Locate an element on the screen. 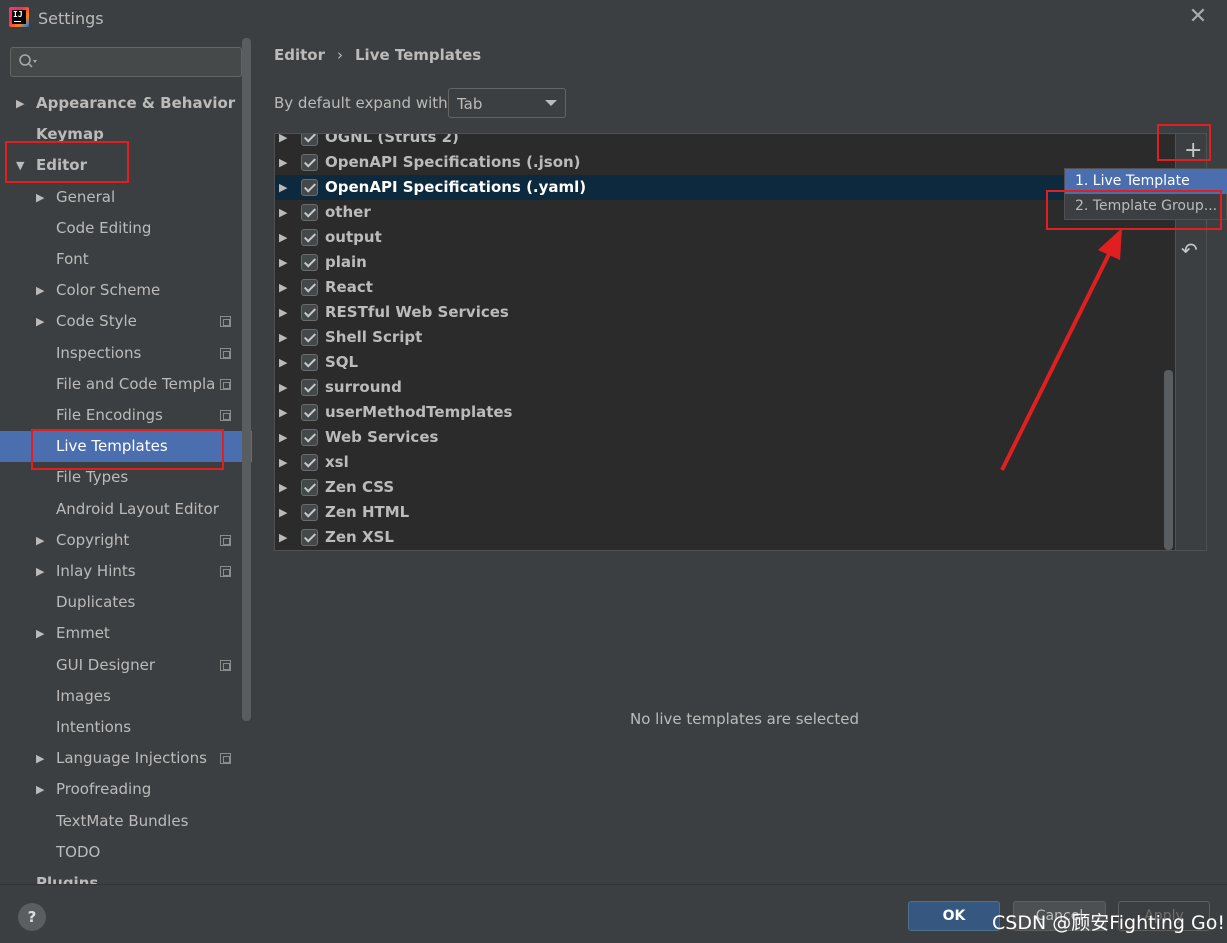 This screenshot has height=943, width=1227. ok-button: OK is located at coordinates (954, 916).